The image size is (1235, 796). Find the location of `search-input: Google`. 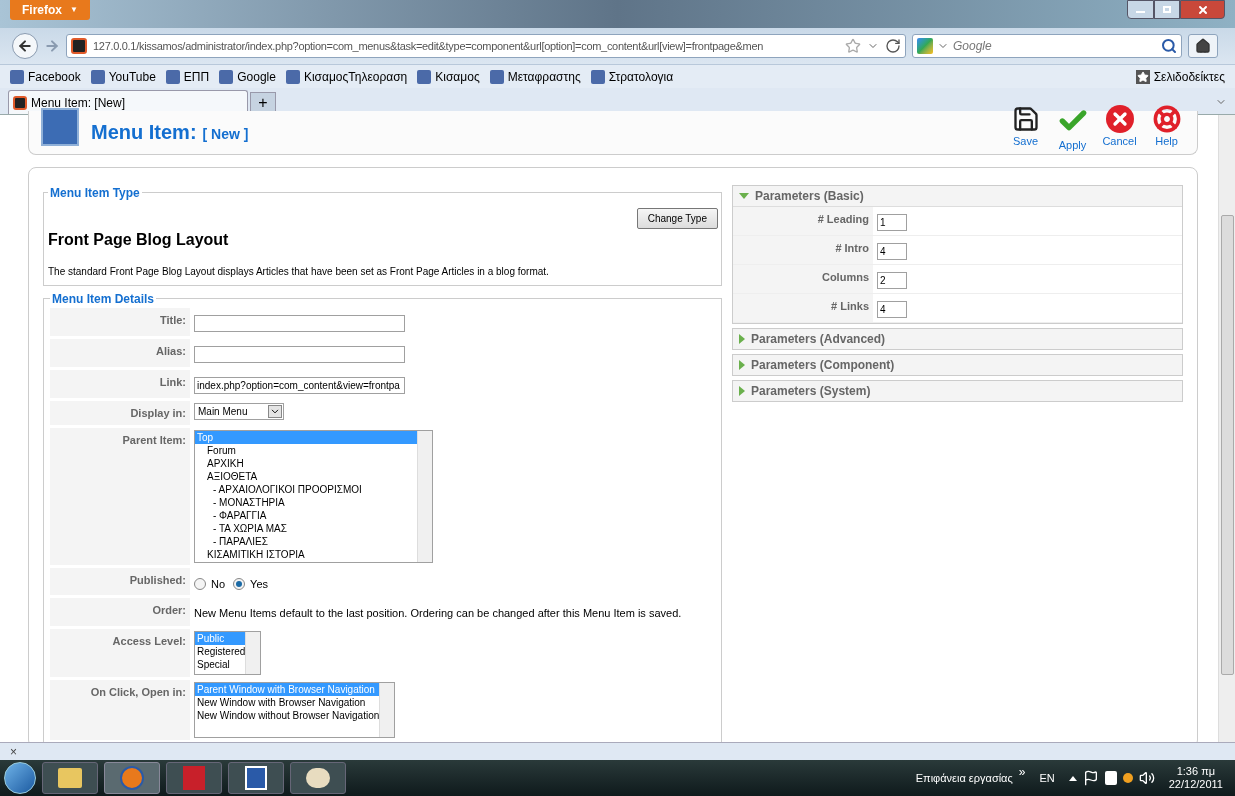

search-input: Google is located at coordinates (1055, 46).